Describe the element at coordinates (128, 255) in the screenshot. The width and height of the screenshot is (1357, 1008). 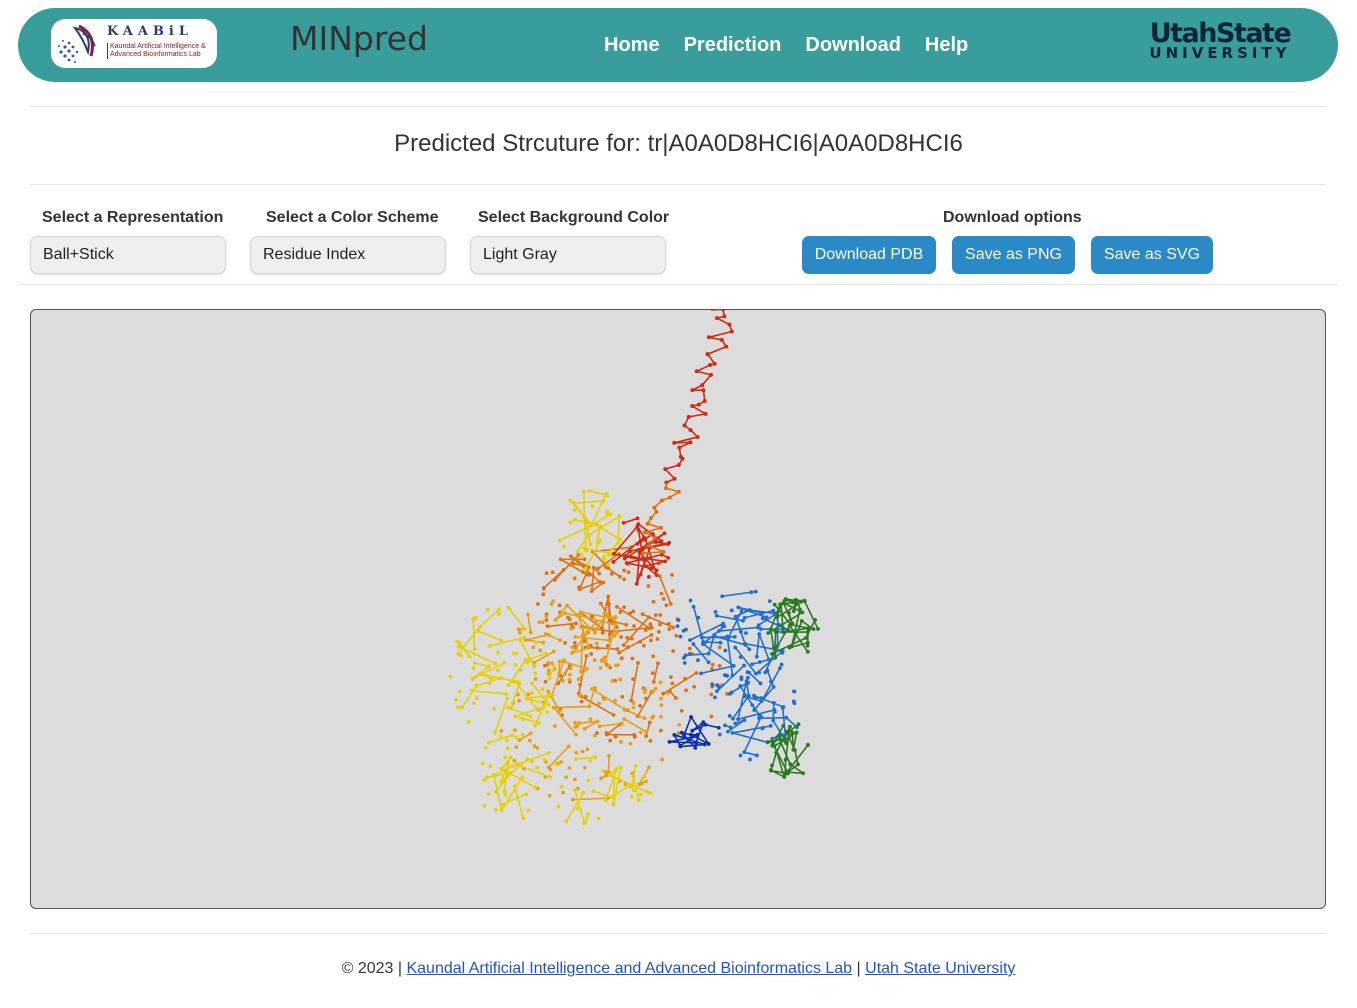
I see `representation-select: Ball+Stick` at that location.